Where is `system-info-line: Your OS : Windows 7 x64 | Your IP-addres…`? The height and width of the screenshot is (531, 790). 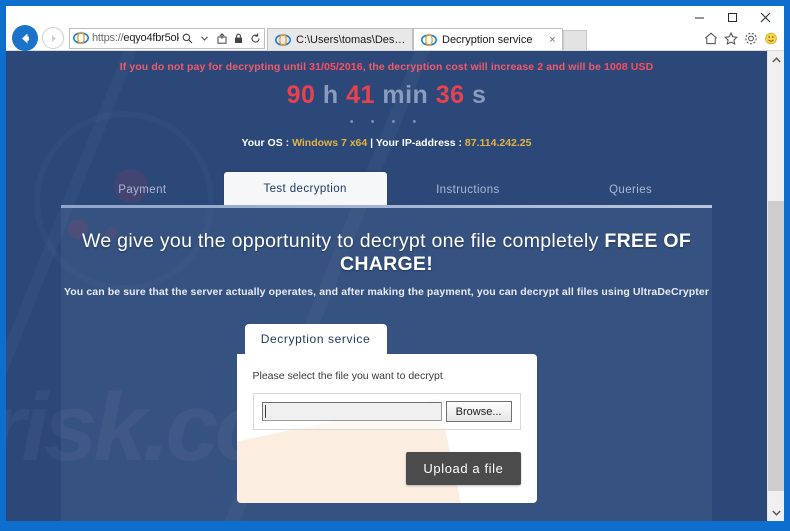 system-info-line: Your OS : Windows 7 x64 | Your IP-addres… is located at coordinates (386, 143).